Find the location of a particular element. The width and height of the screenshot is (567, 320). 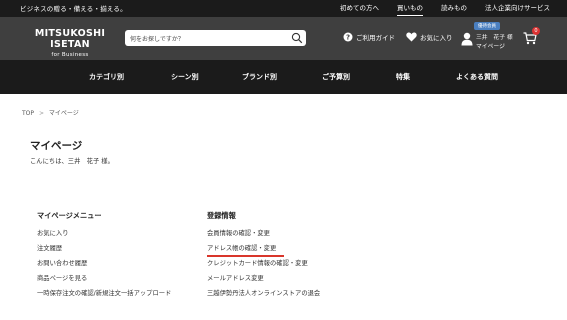

menu-link-favorites: お気に入り is located at coordinates (104, 237).